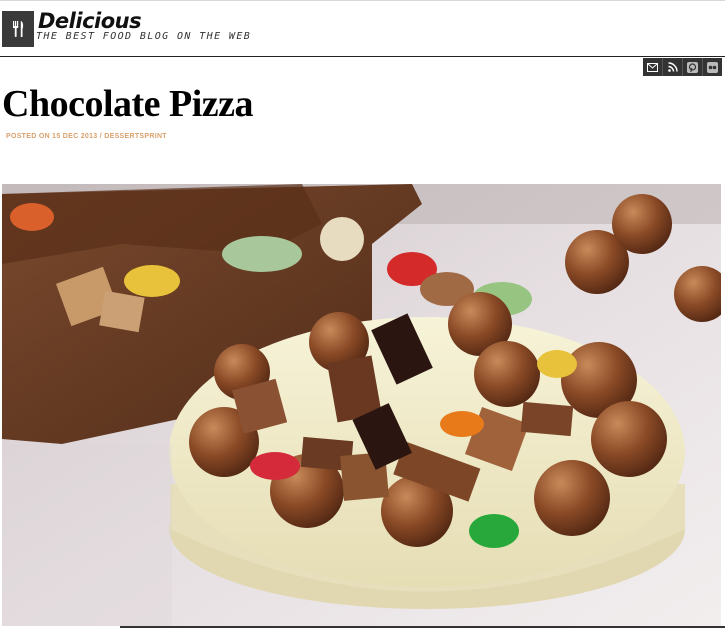  I want to click on social-icons-bar, so click(682, 67).